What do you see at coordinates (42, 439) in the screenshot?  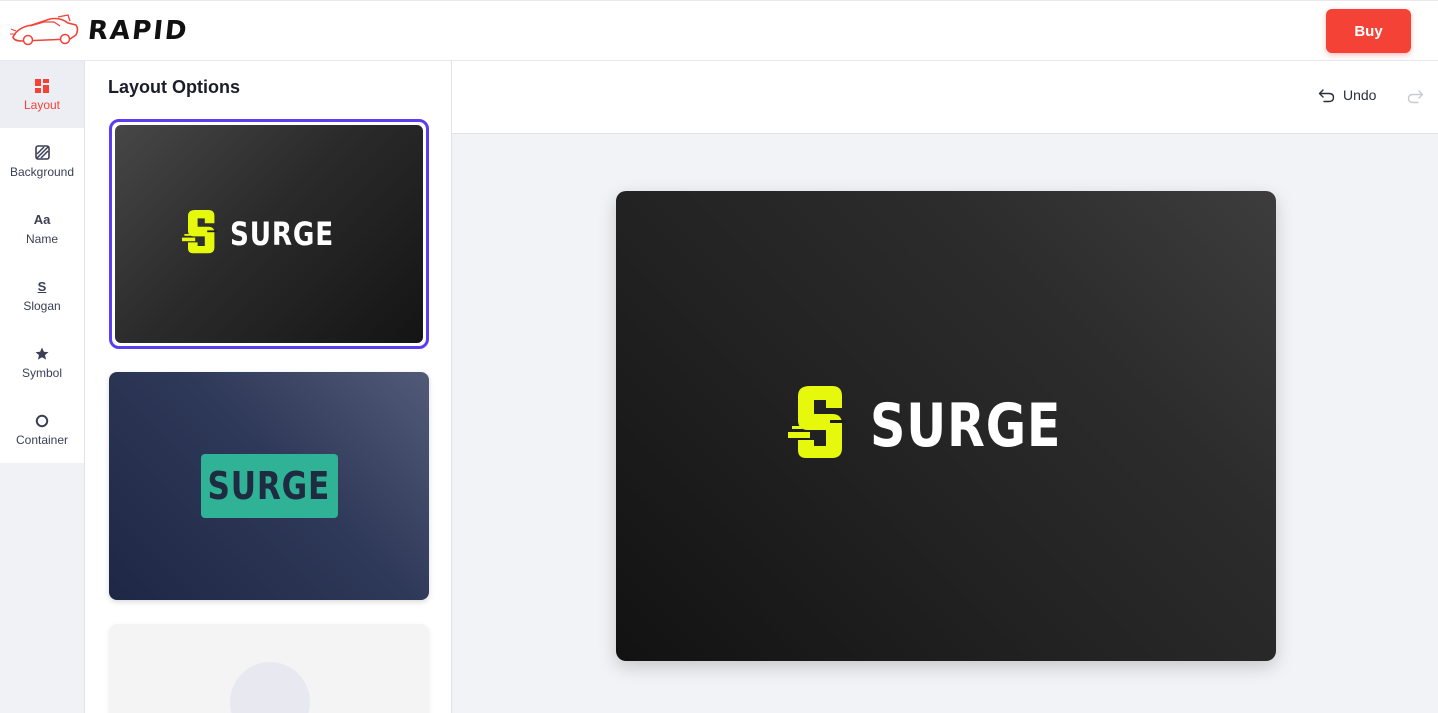 I see `rail-label-container: Container` at bounding box center [42, 439].